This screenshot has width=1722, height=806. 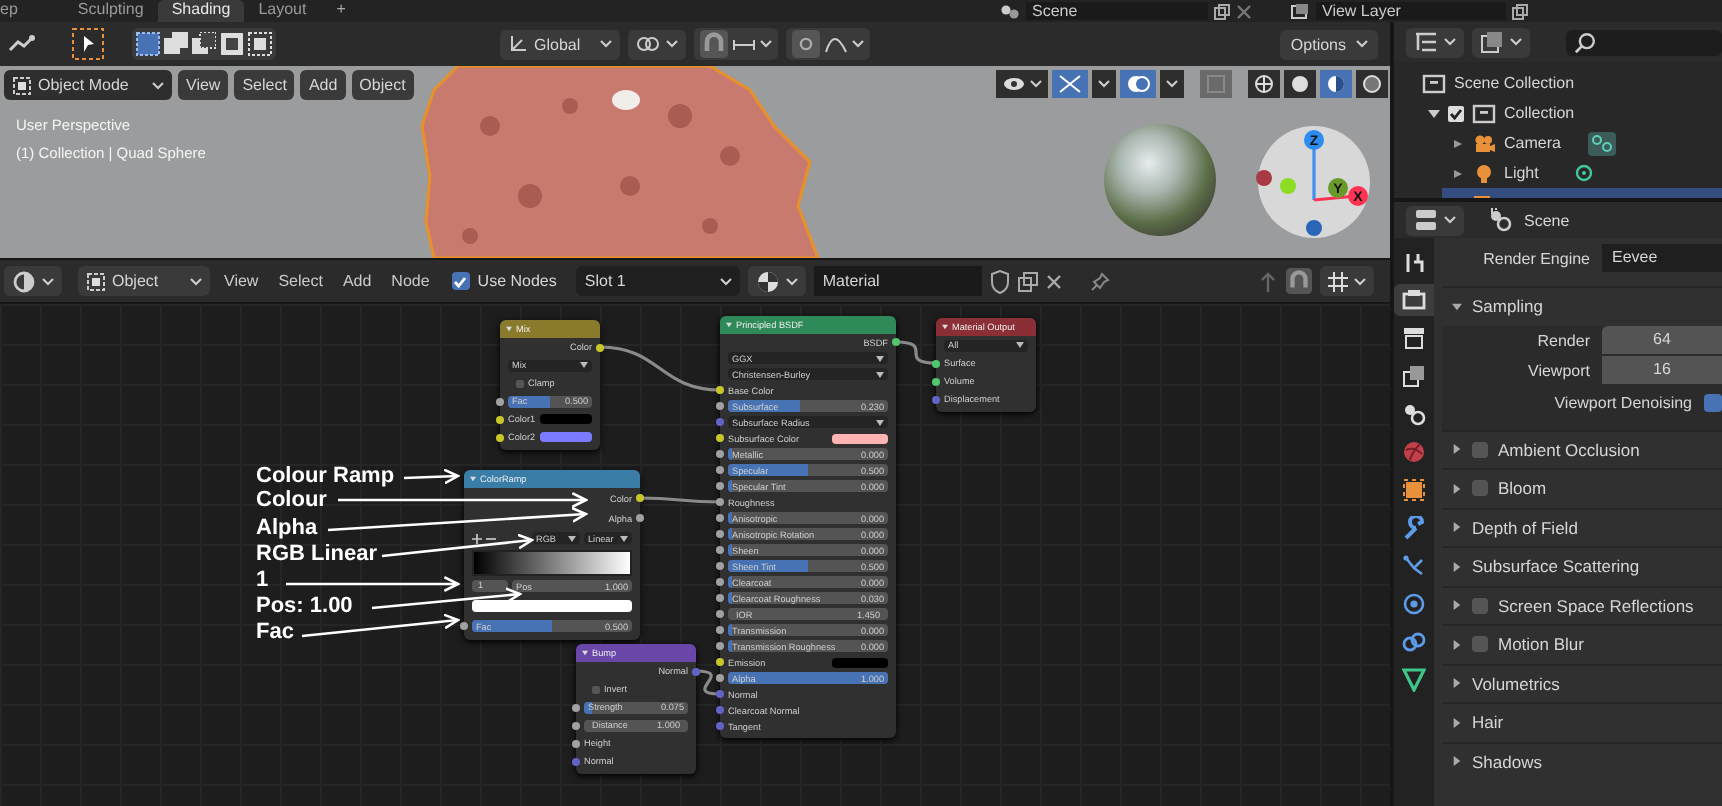 What do you see at coordinates (300, 281) in the screenshot?
I see `menu-button: Select` at bounding box center [300, 281].